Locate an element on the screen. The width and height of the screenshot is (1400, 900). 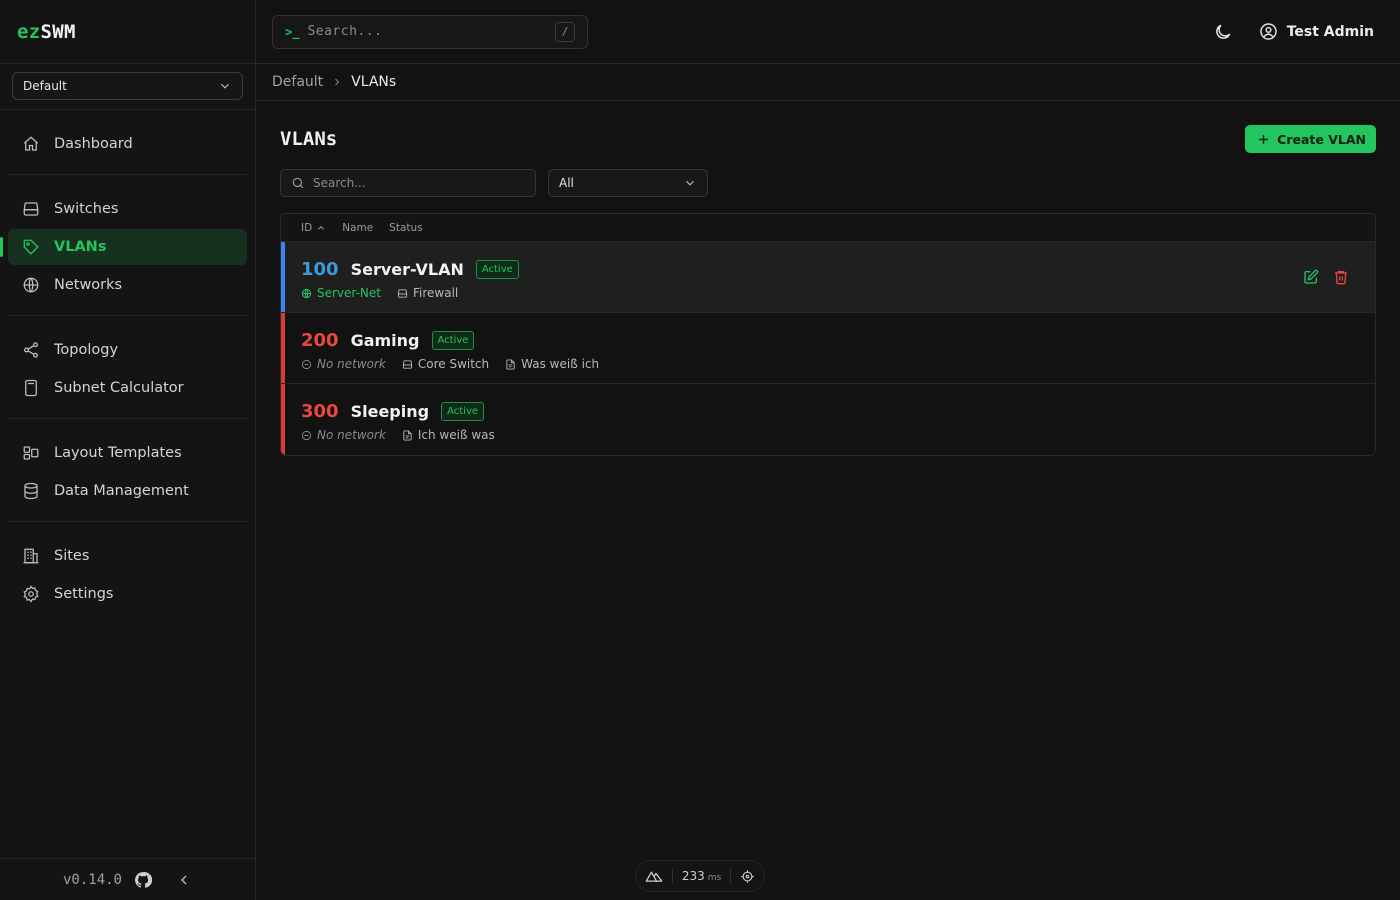
sidebar-item-layout-templates: Layout Templates is located at coordinates (127, 453).